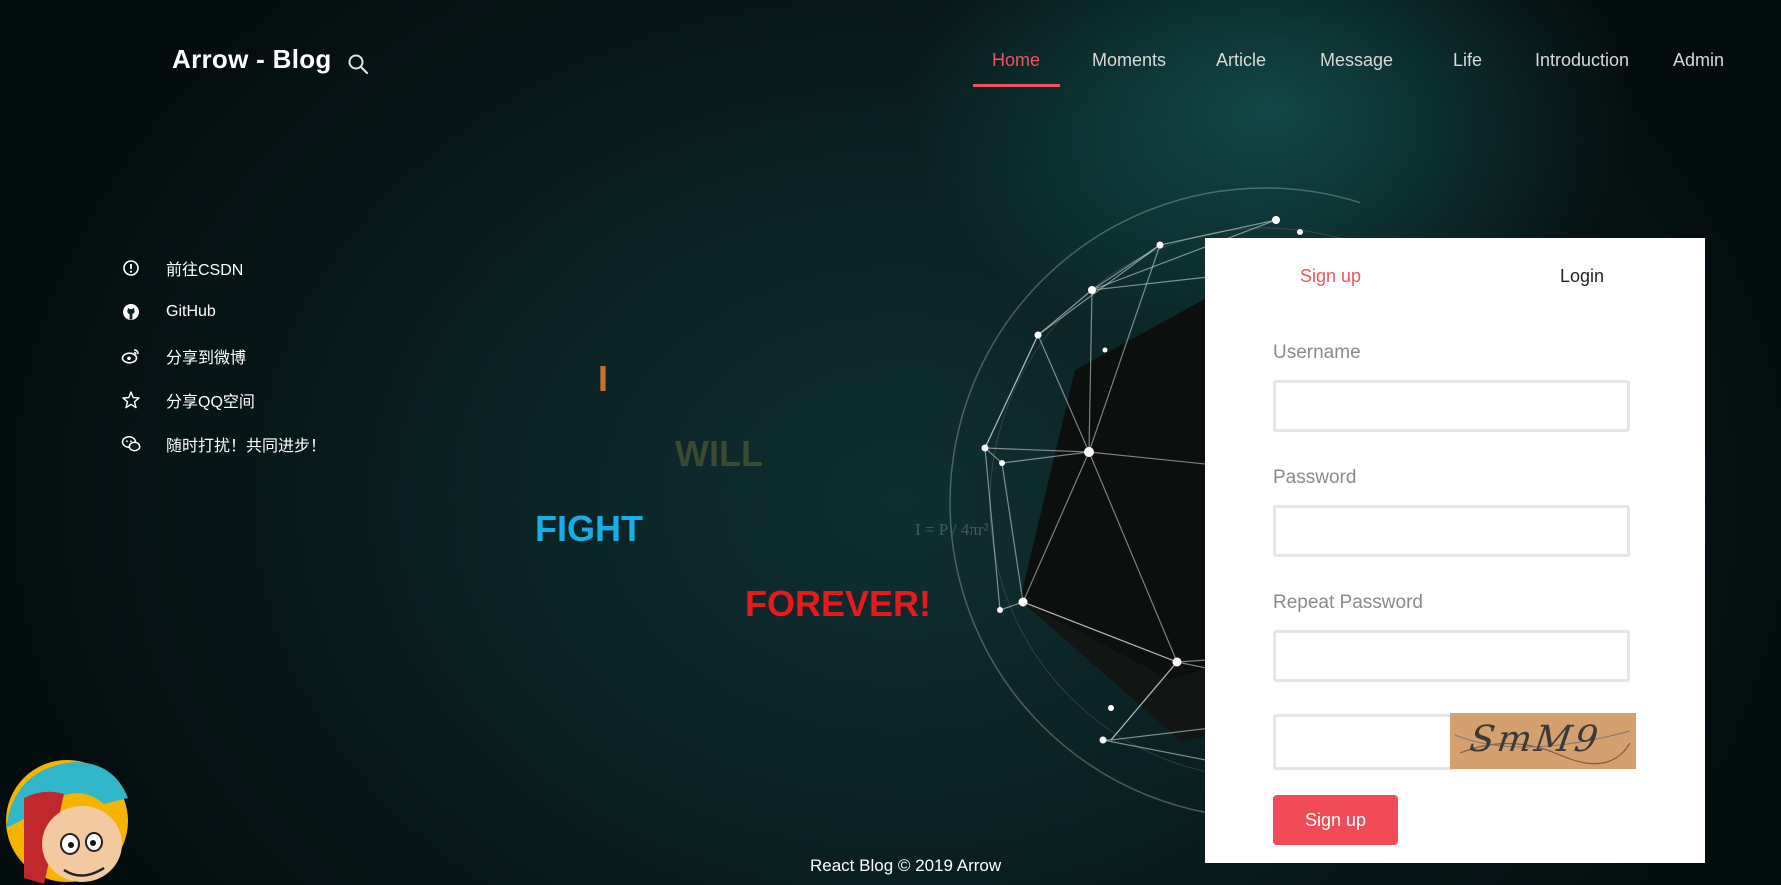  What do you see at coordinates (1698, 60) in the screenshot?
I see `nav-admin: Admin` at bounding box center [1698, 60].